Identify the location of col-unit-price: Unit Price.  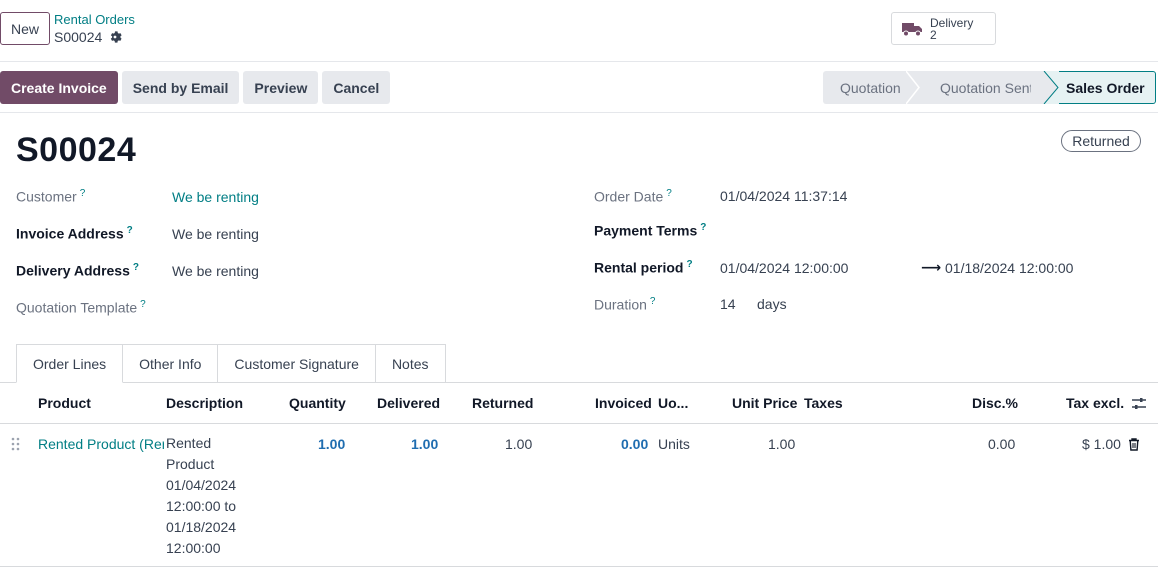
(764, 403).